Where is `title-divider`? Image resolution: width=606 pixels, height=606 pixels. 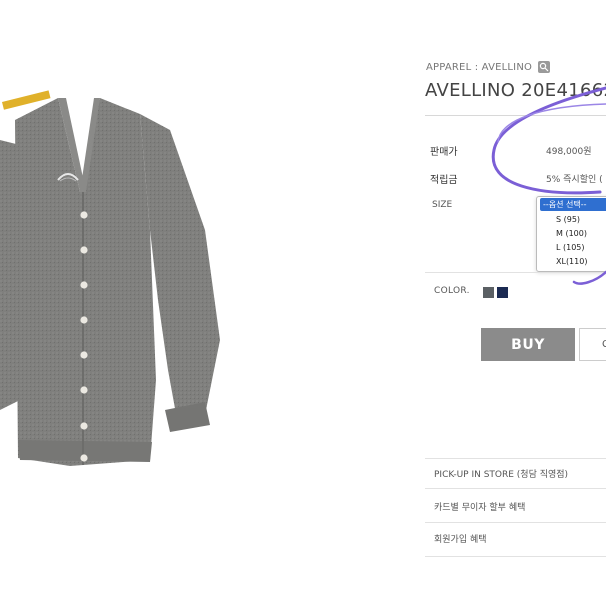 title-divider is located at coordinates (515, 115).